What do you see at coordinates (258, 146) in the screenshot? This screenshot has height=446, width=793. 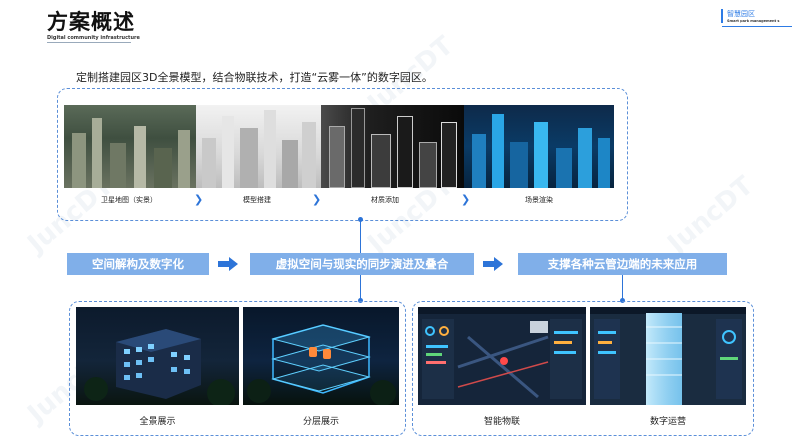 I see `white-model-image` at bounding box center [258, 146].